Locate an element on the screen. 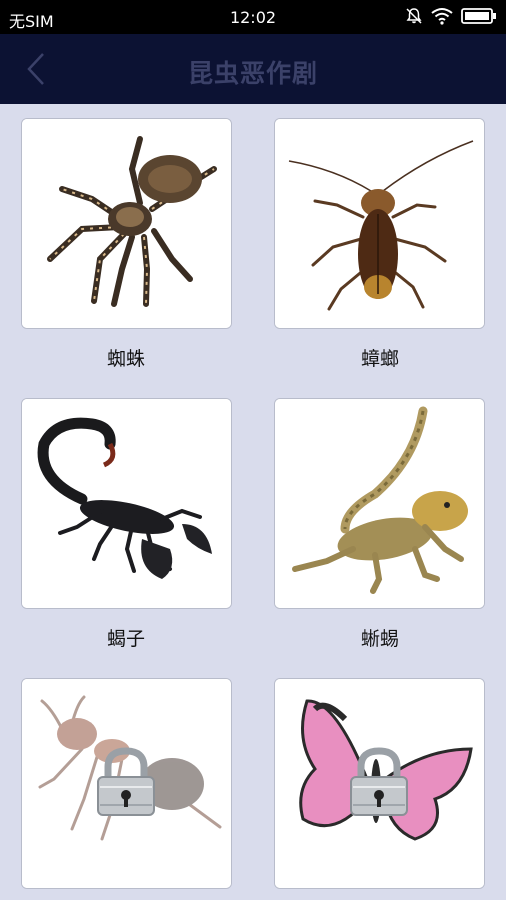 This screenshot has height=900, width=506. insect-card-scorpion is located at coordinates (126, 503).